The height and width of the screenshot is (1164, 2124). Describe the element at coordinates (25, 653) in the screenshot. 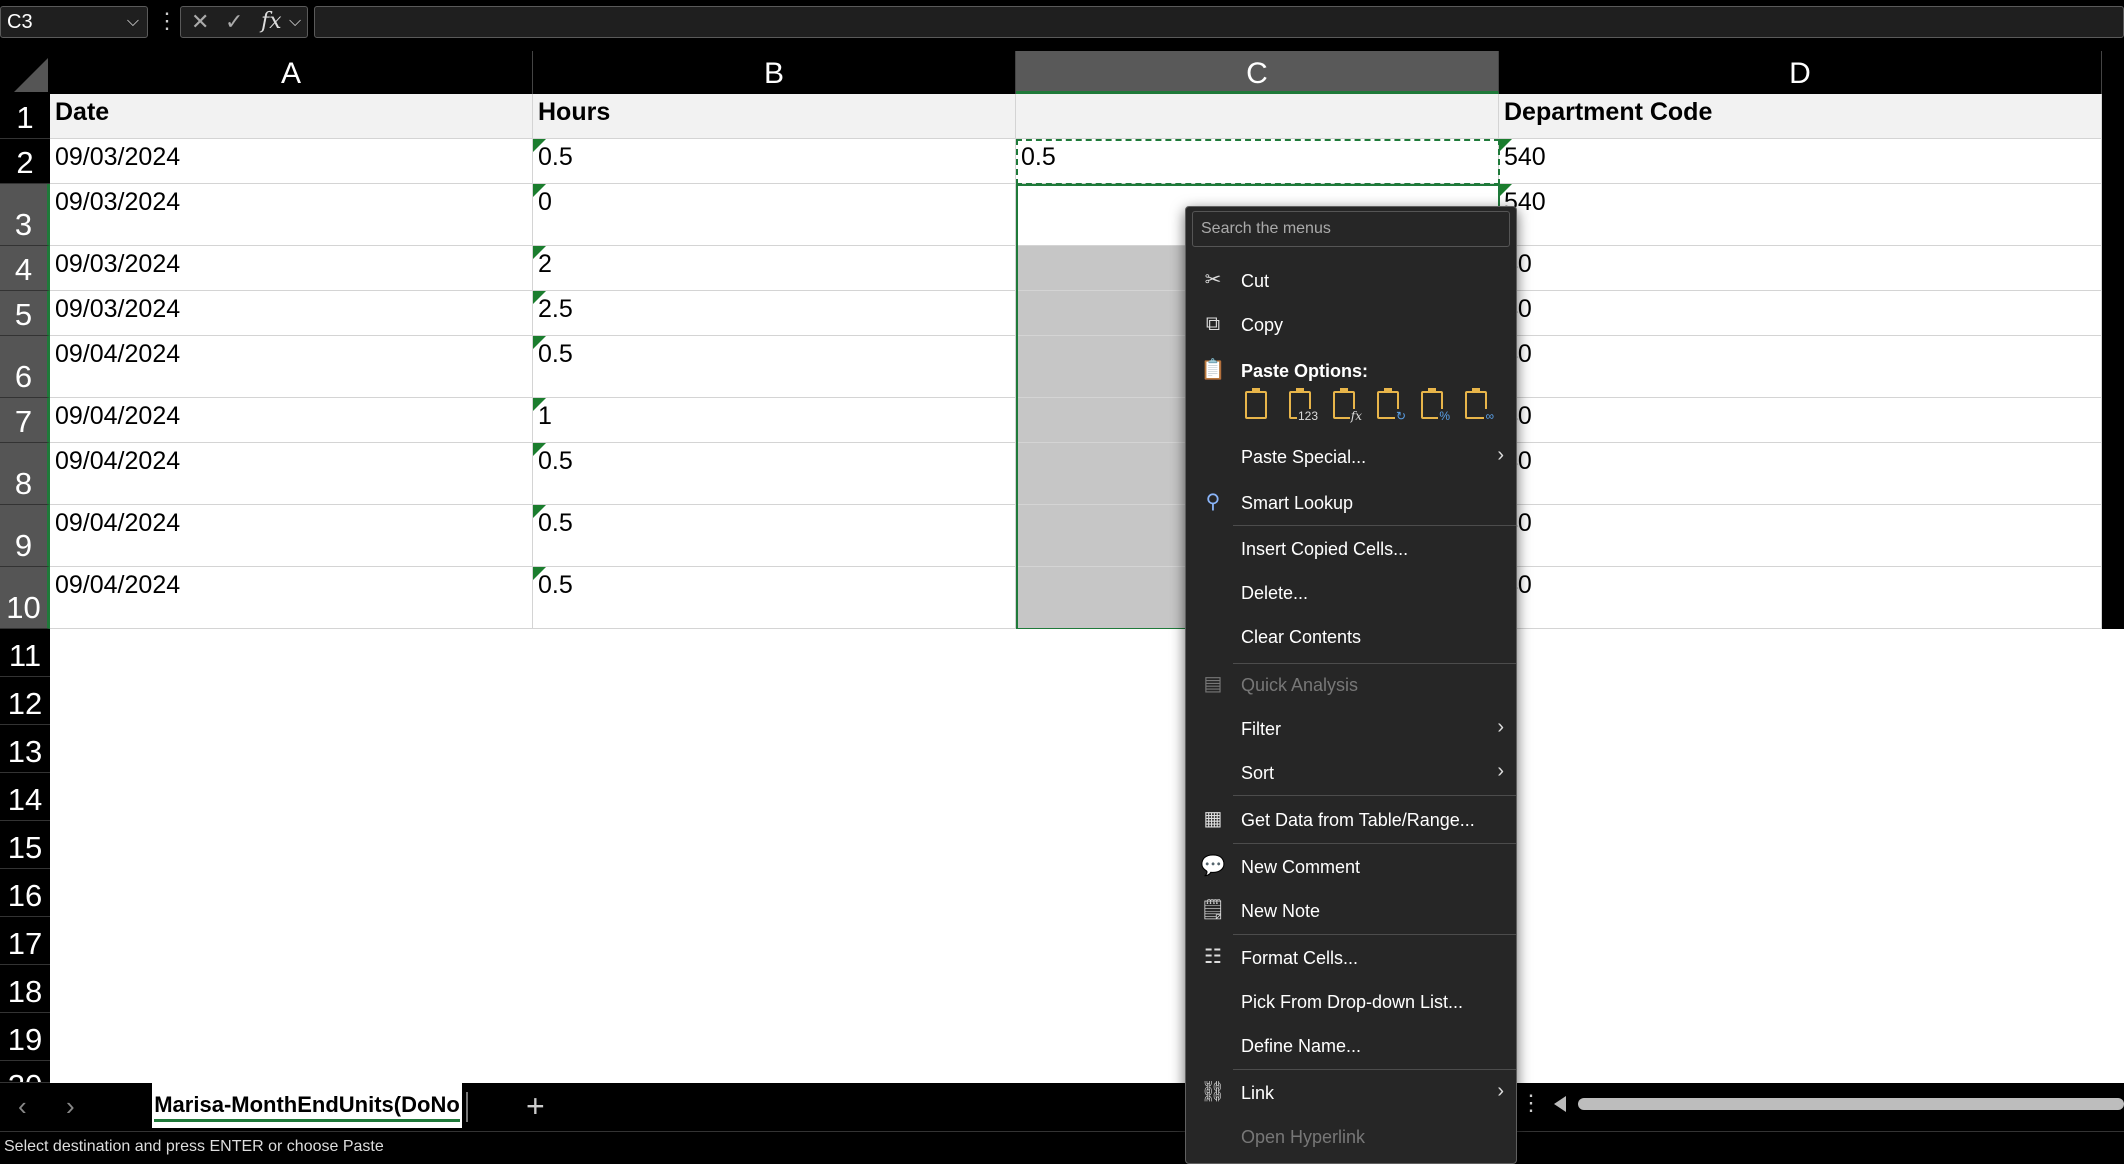

I see `row-header-11: 11` at that location.